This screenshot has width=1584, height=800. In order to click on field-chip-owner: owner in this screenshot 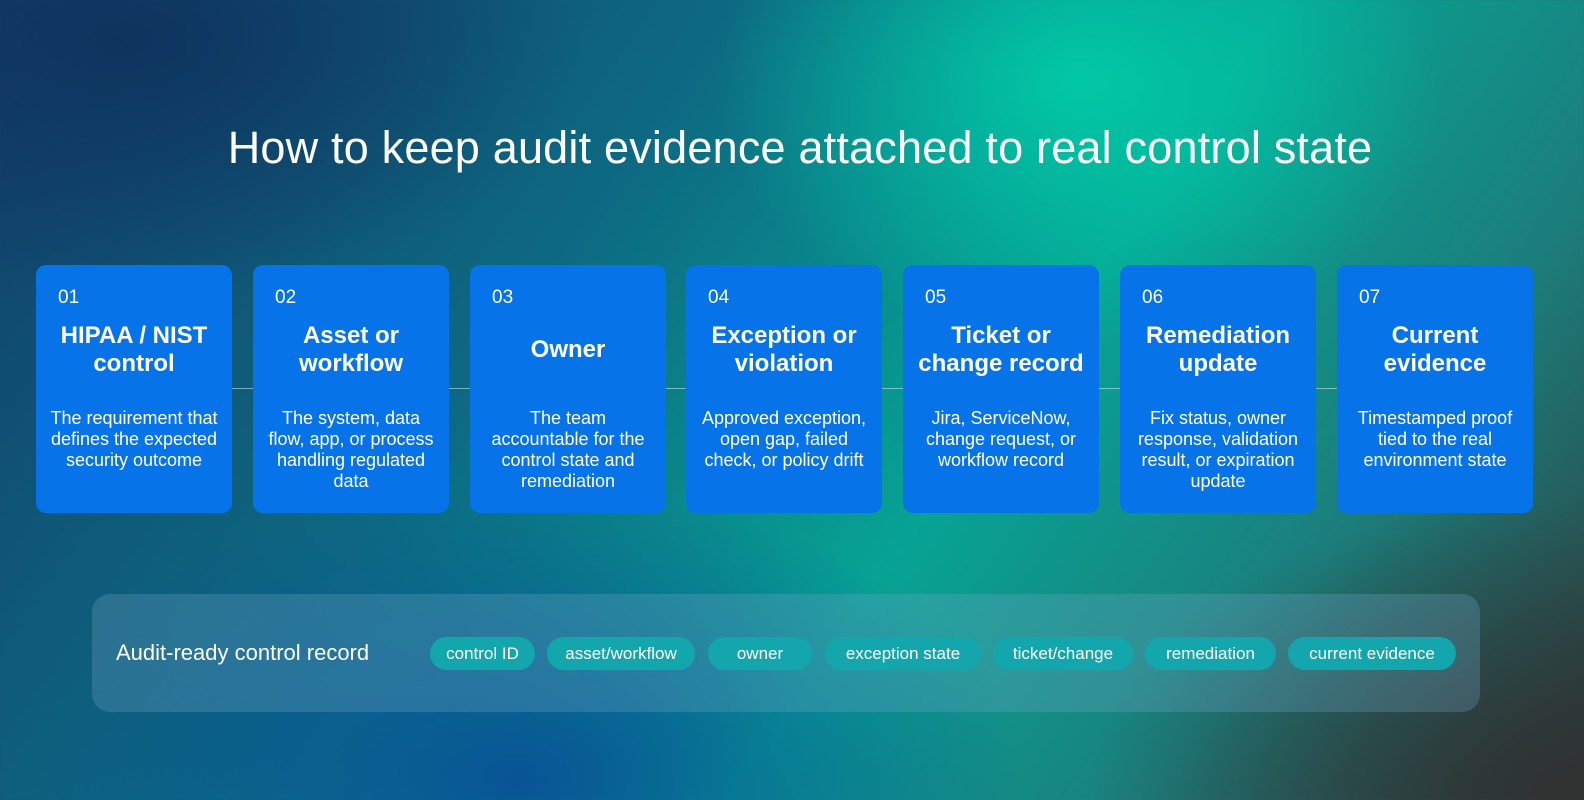, I will do `click(760, 653)`.